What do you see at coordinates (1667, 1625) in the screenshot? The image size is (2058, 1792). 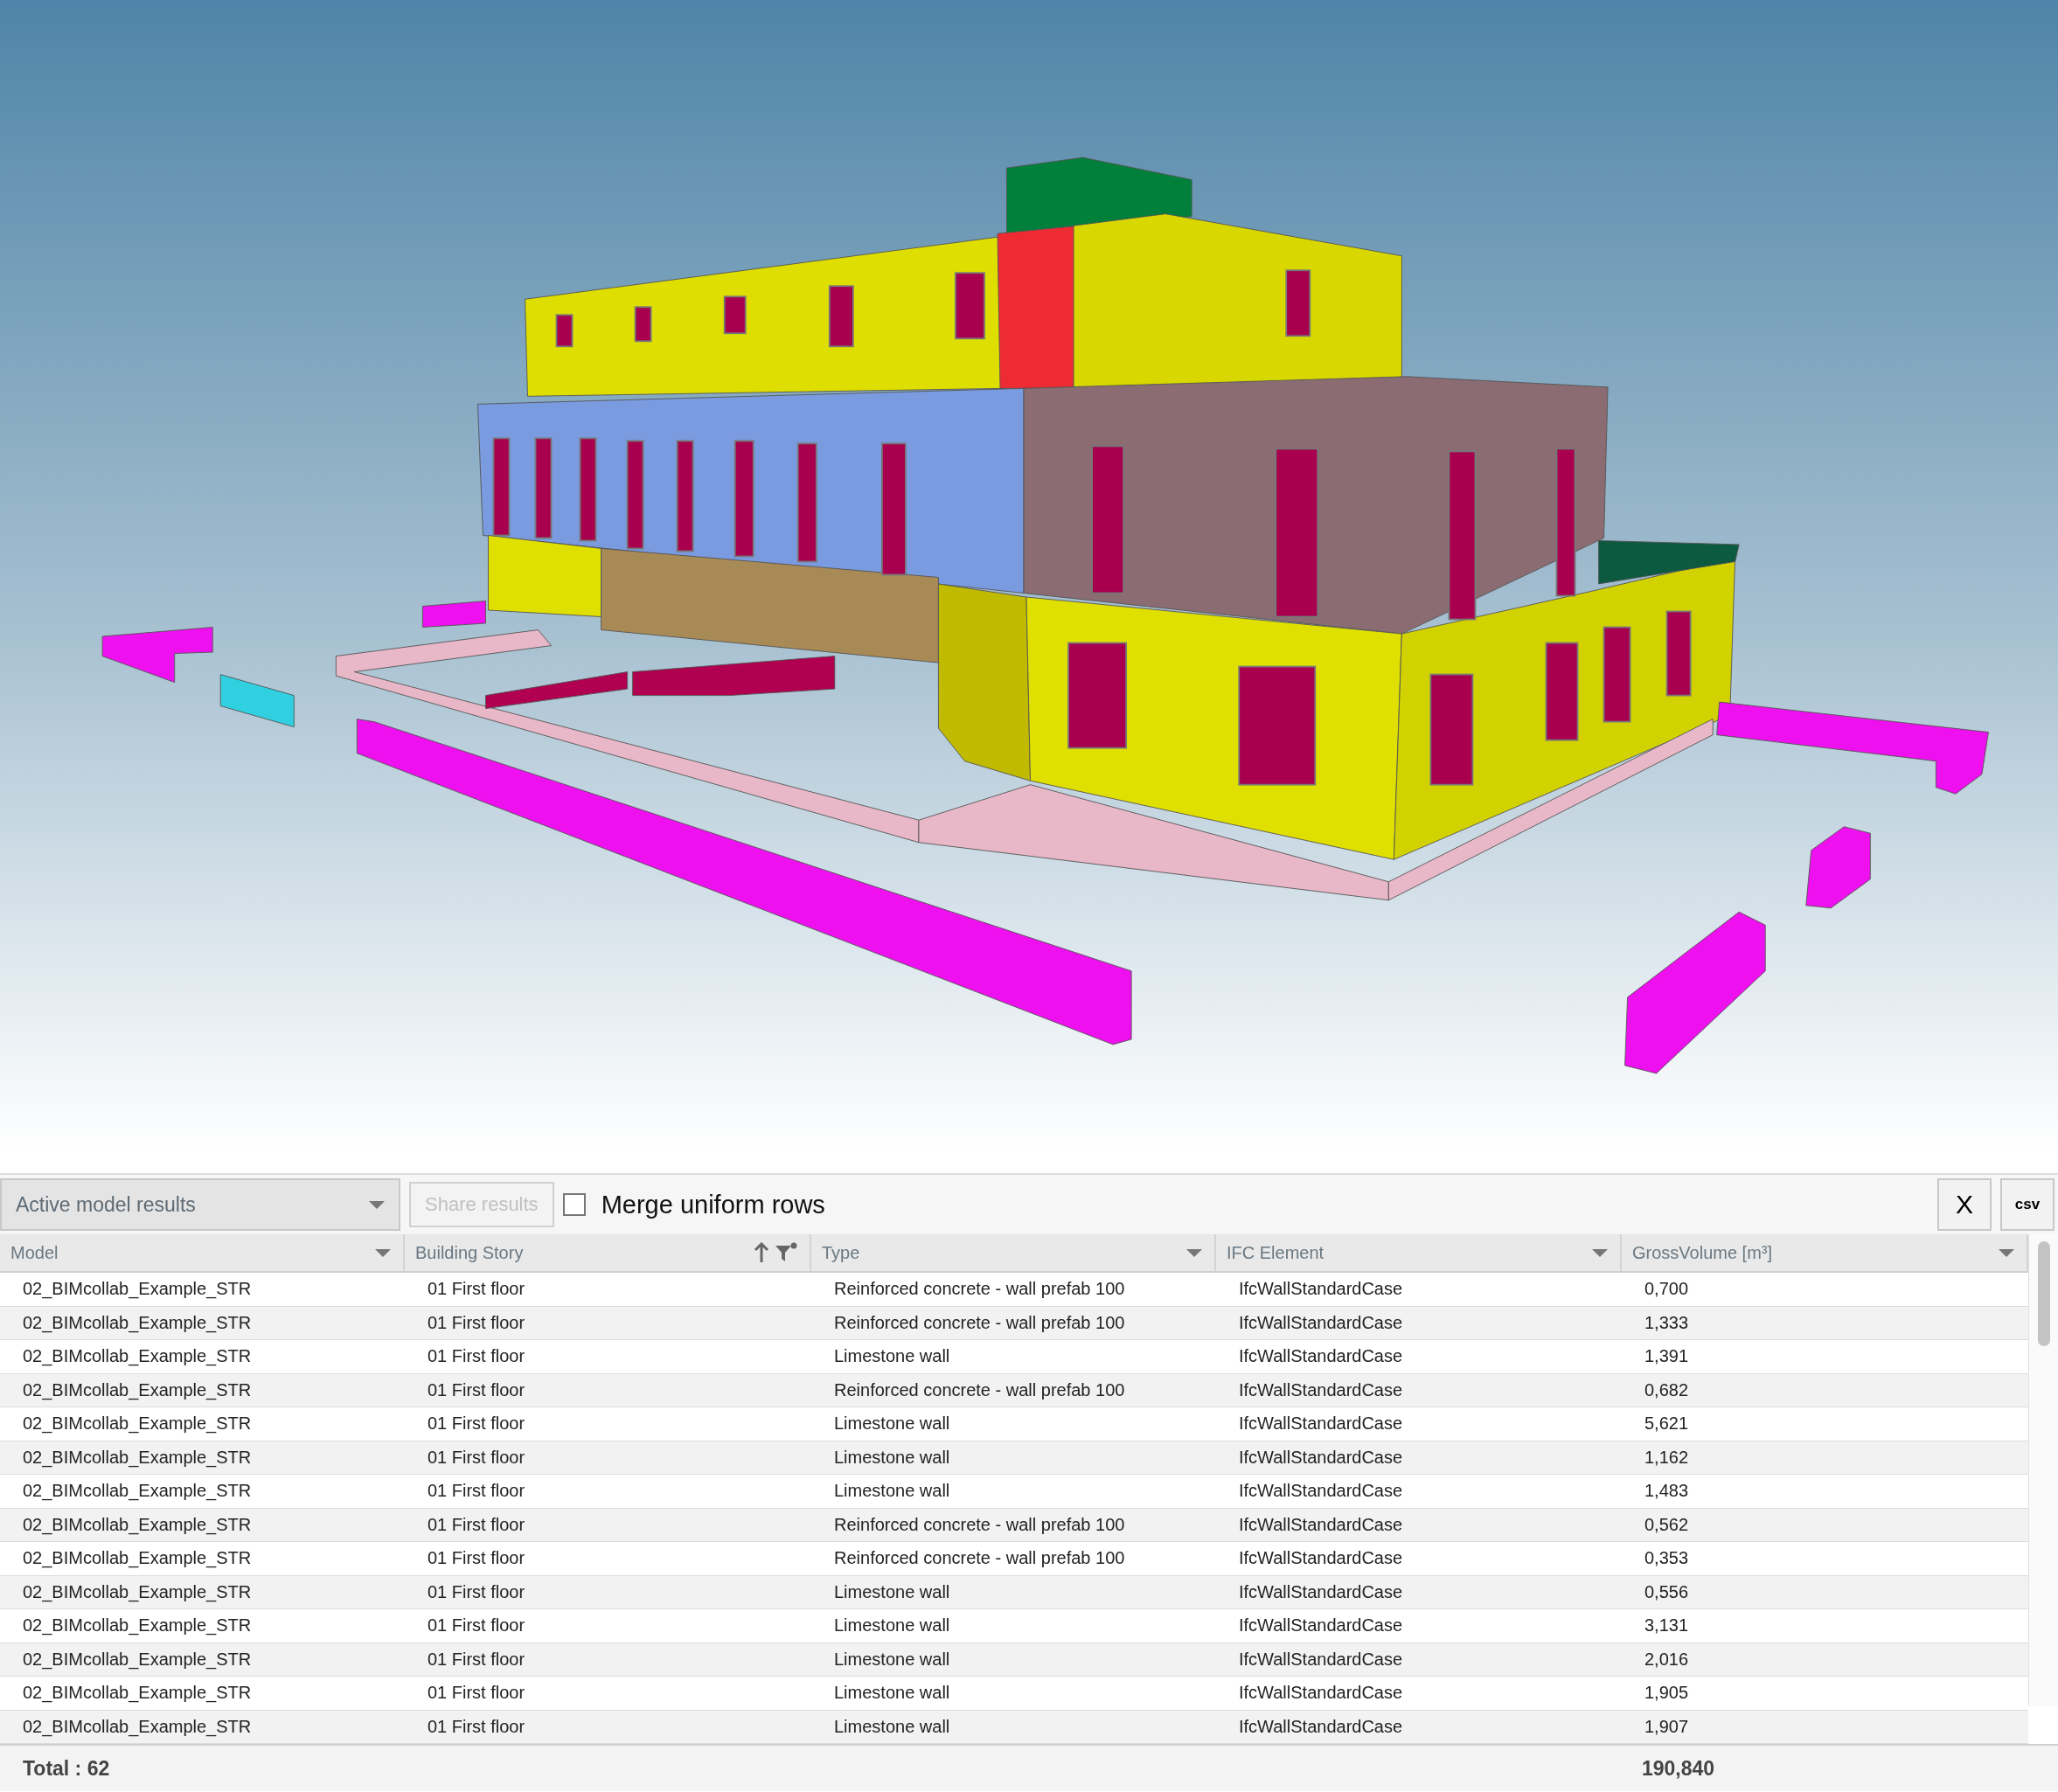 I see `table-cell-text: 3,131` at bounding box center [1667, 1625].